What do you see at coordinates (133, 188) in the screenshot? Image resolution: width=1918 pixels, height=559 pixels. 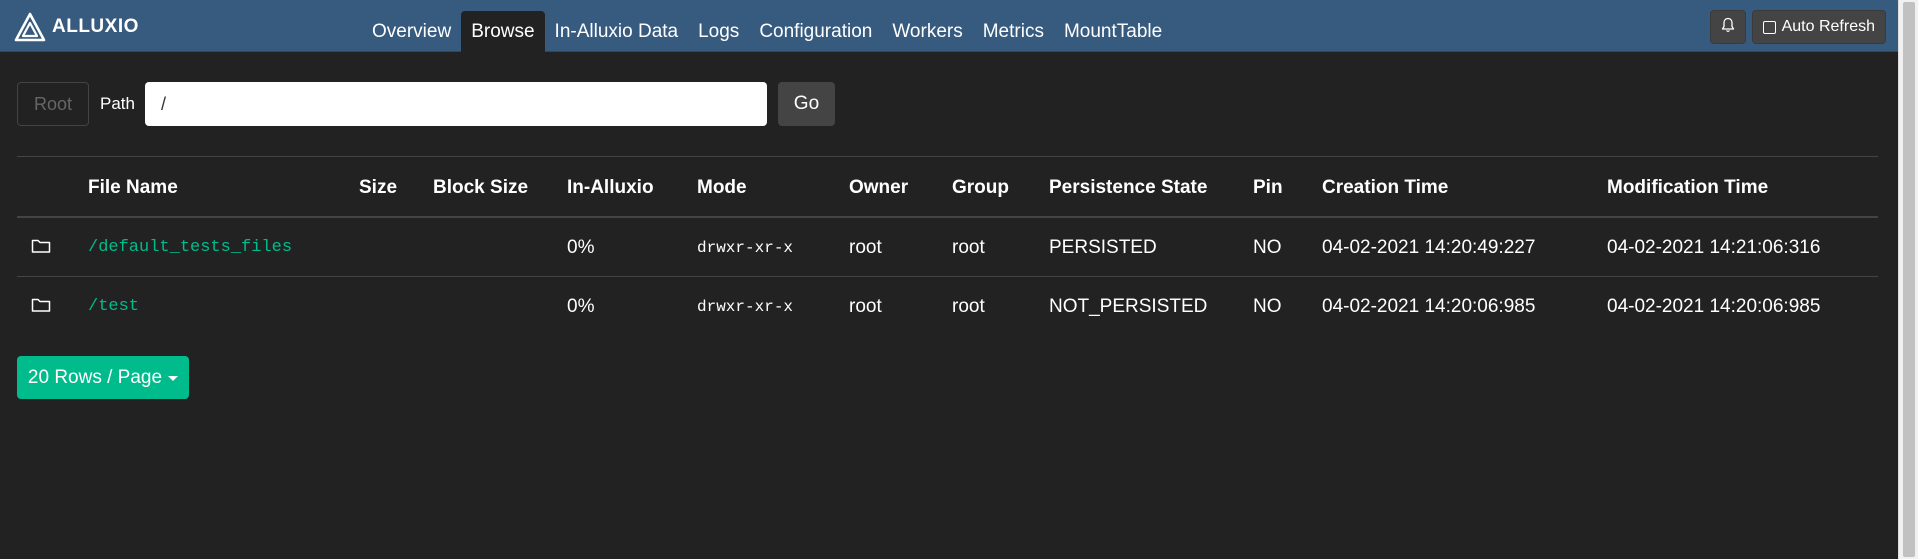 I see `column-file-name: File Name` at bounding box center [133, 188].